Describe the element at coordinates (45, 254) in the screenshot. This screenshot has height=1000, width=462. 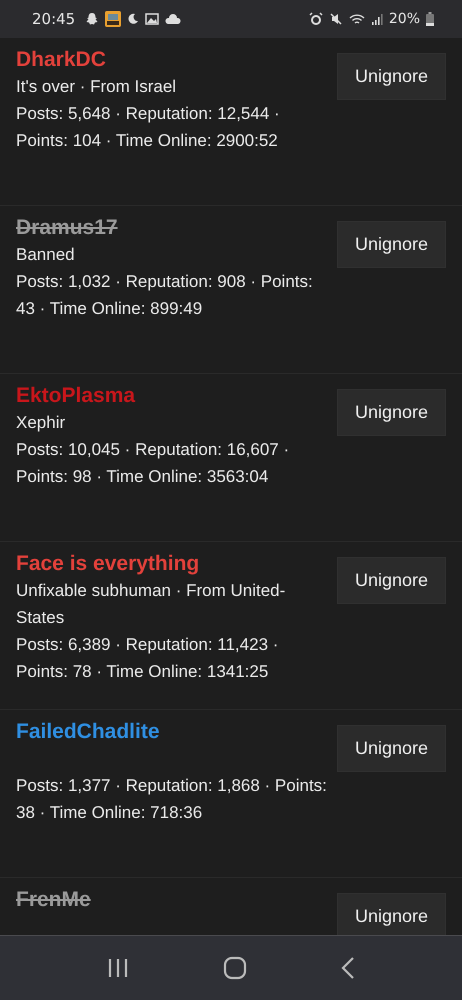
I see `user-title: Banned` at that location.